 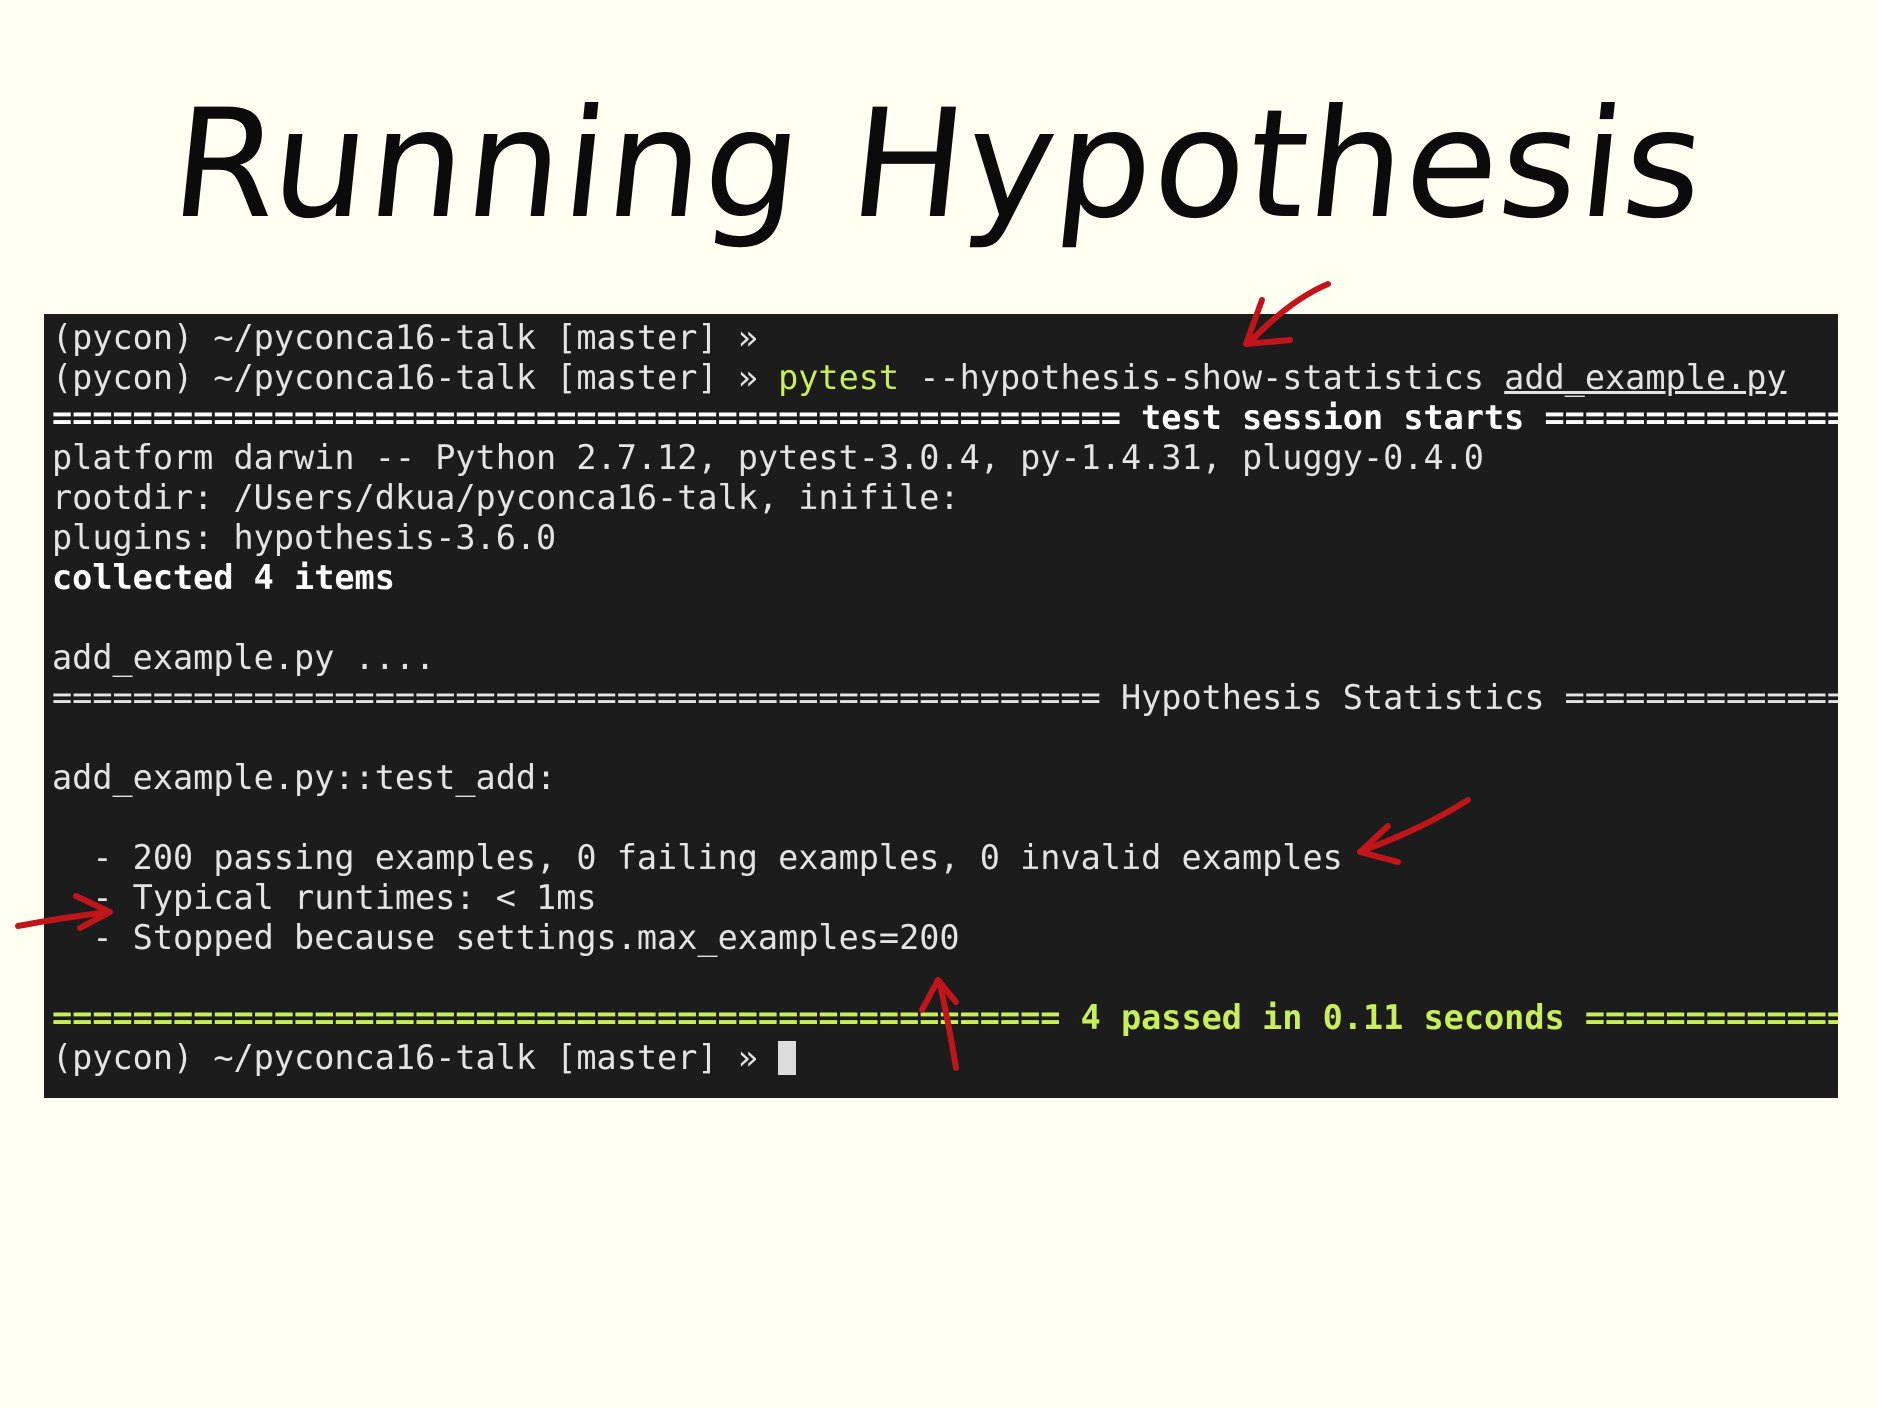 What do you see at coordinates (787, 1058) in the screenshot?
I see `cursor-block` at bounding box center [787, 1058].